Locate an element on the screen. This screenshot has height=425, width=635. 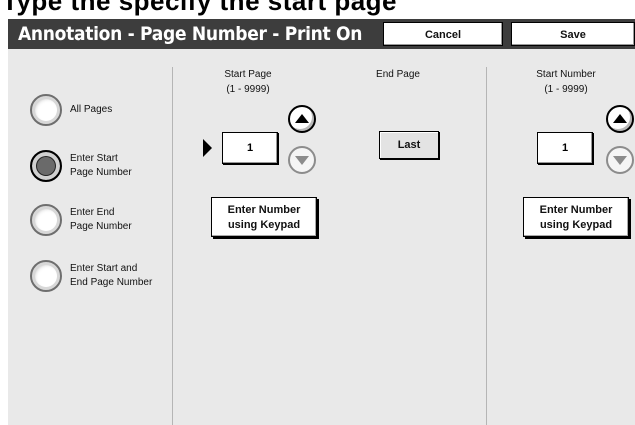
divider-right is located at coordinates (486, 246).